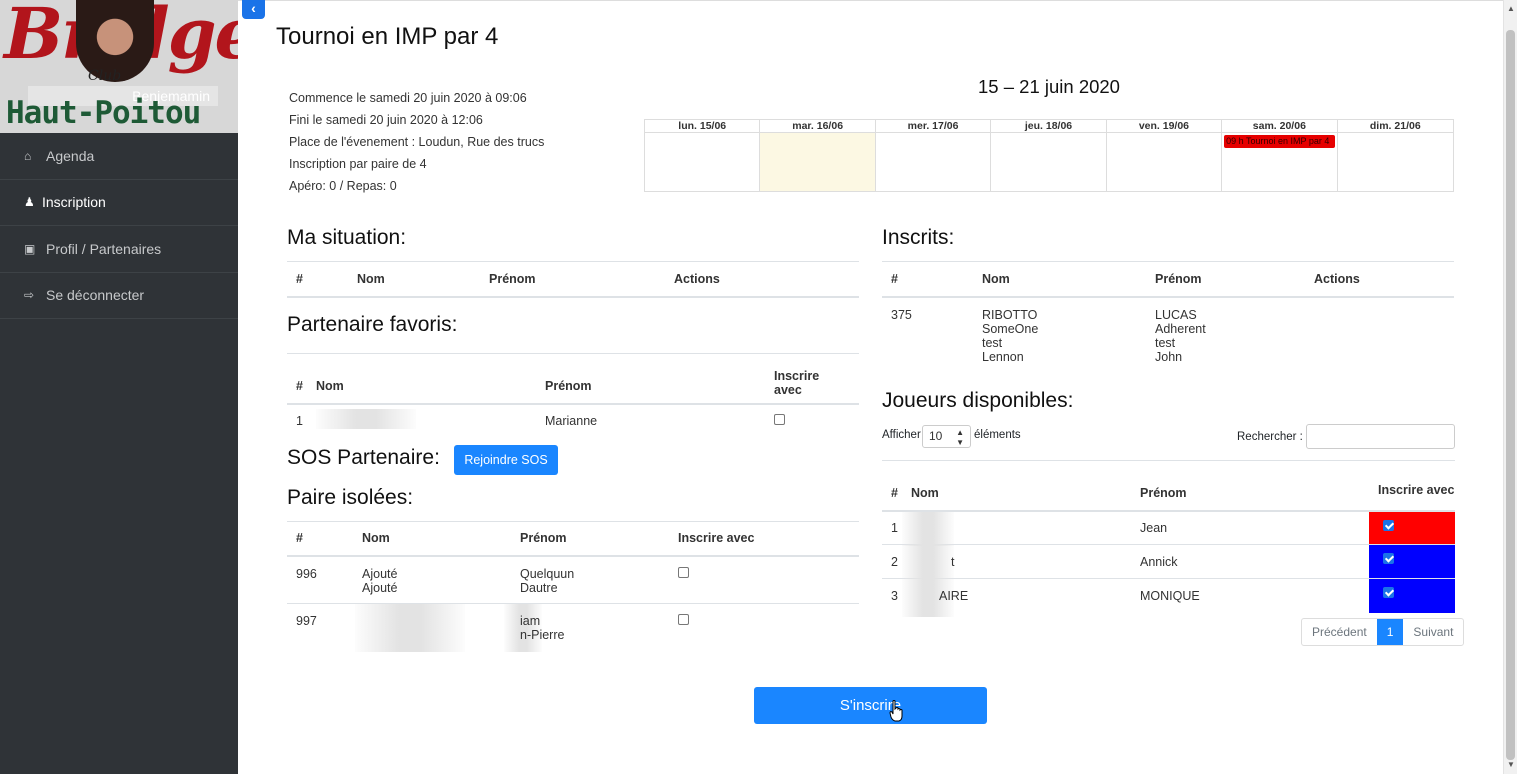  What do you see at coordinates (1279, 141) in the screenshot?
I see `calendar-event: 09 h Tournoi en IMP par 4` at bounding box center [1279, 141].